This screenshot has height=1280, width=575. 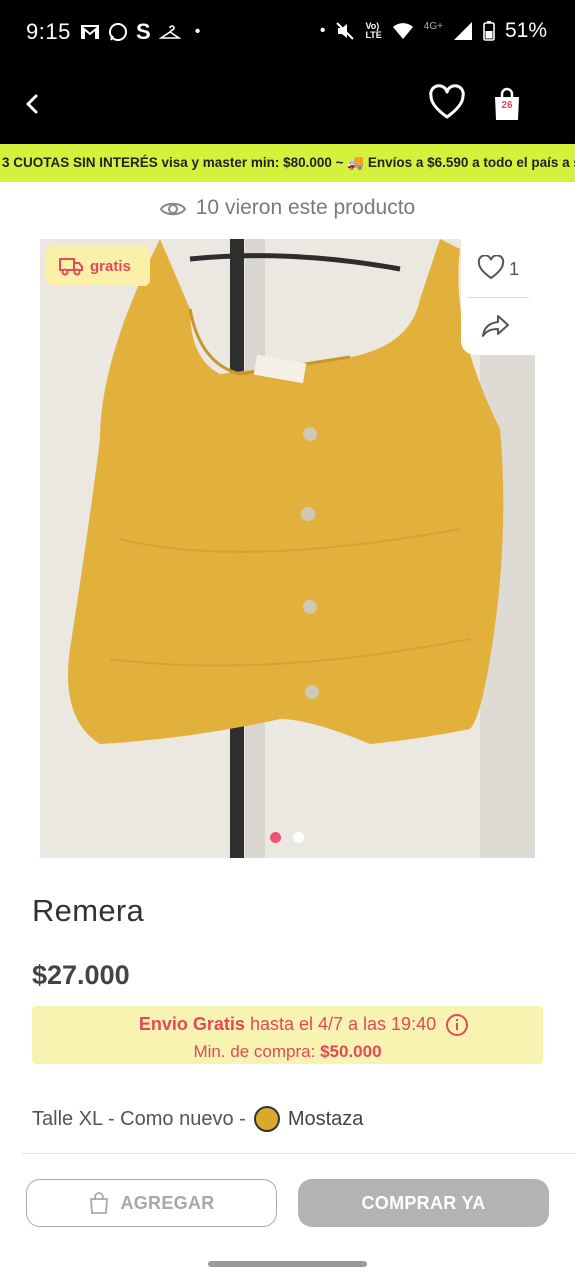 What do you see at coordinates (514, 269) in the screenshot?
I see `like-count: 1` at bounding box center [514, 269].